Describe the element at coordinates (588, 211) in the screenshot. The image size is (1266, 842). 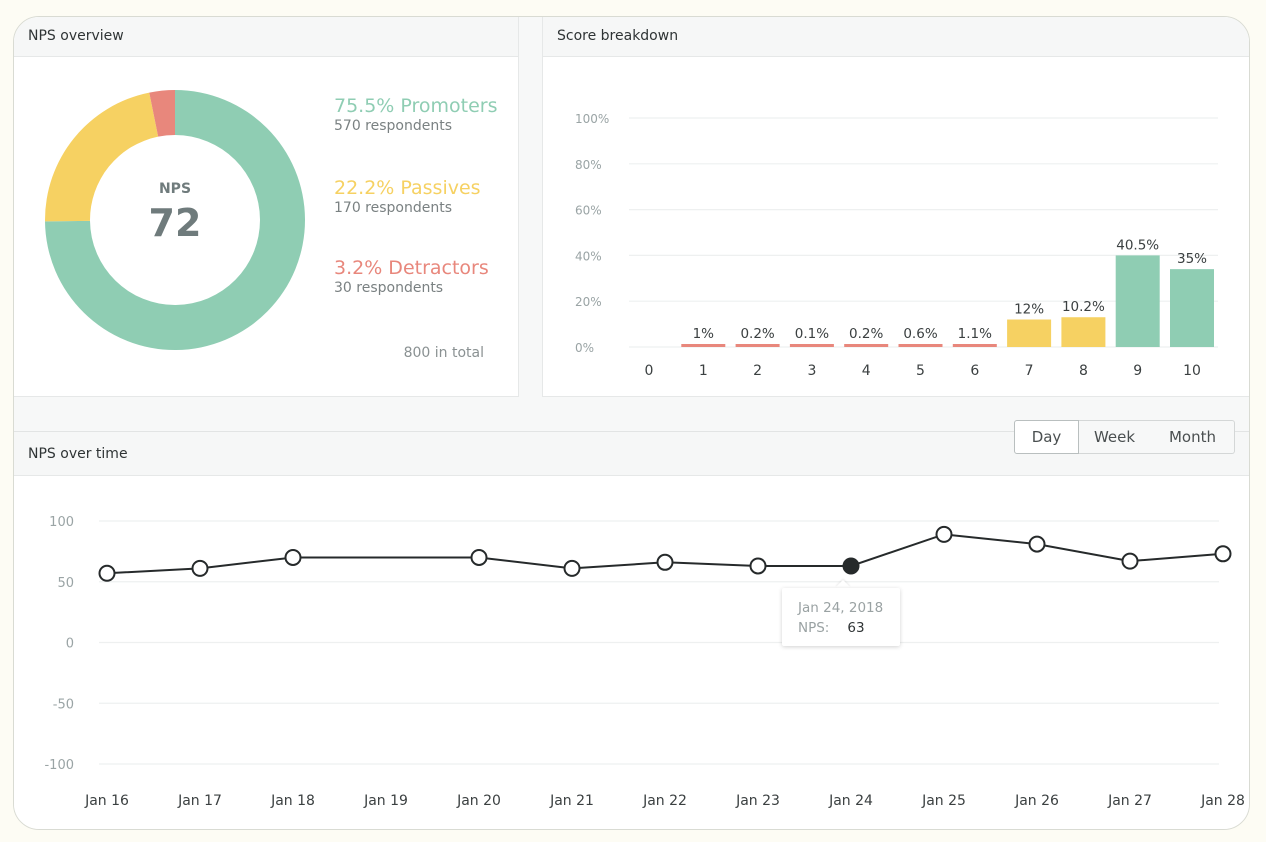
I see `bar-y-tick: 60%` at that location.